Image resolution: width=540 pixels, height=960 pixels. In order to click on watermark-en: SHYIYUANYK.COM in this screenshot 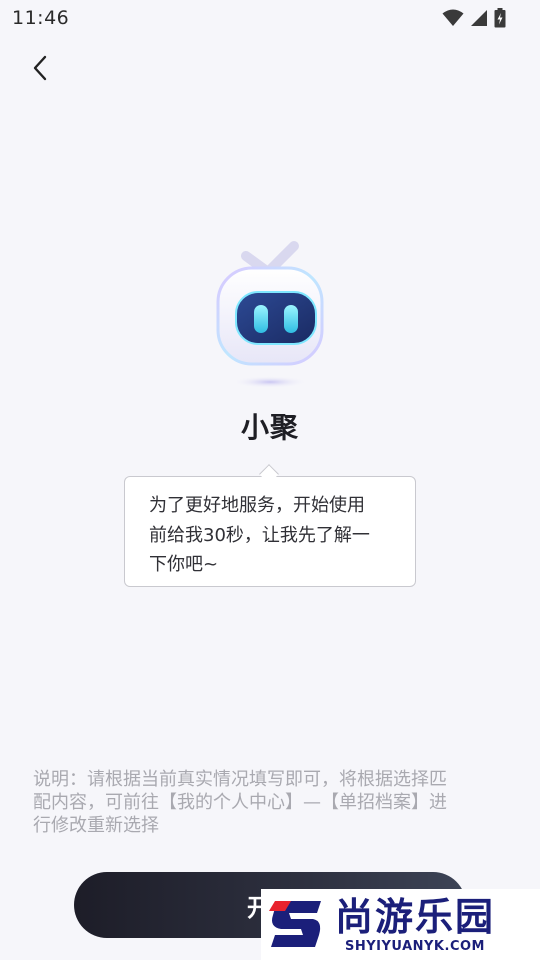, I will do `click(415, 946)`.